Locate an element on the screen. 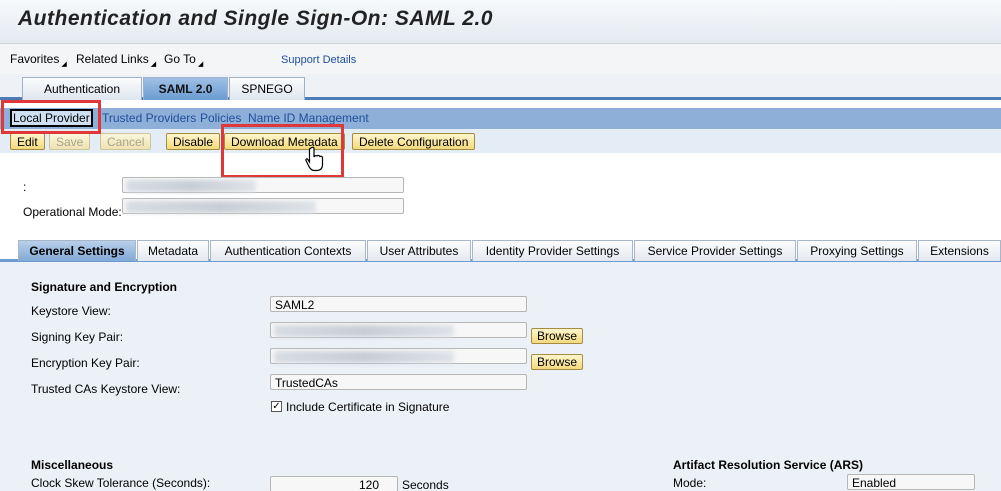 The height and width of the screenshot is (491, 1001). edit-button: Edit is located at coordinates (27, 141).